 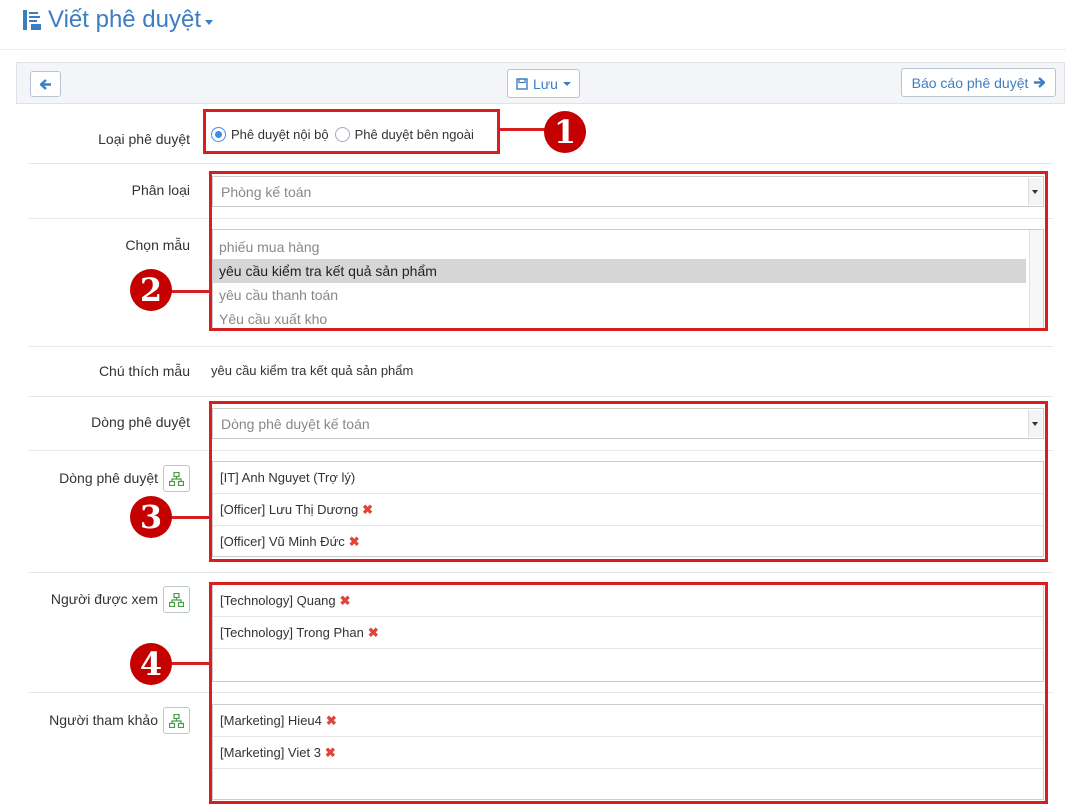 What do you see at coordinates (151, 290) in the screenshot?
I see `annotation-badge-2: 2` at bounding box center [151, 290].